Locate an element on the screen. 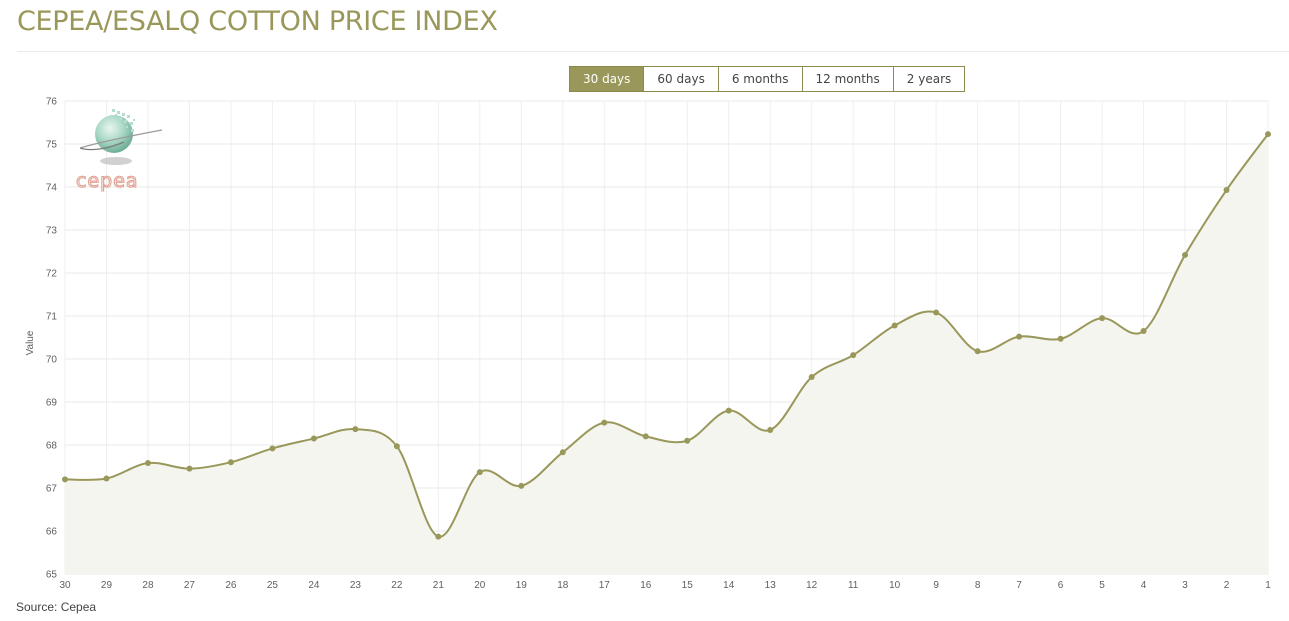 This screenshot has height=621, width=1289. x-tick-label: 30 is located at coordinates (65, 585).